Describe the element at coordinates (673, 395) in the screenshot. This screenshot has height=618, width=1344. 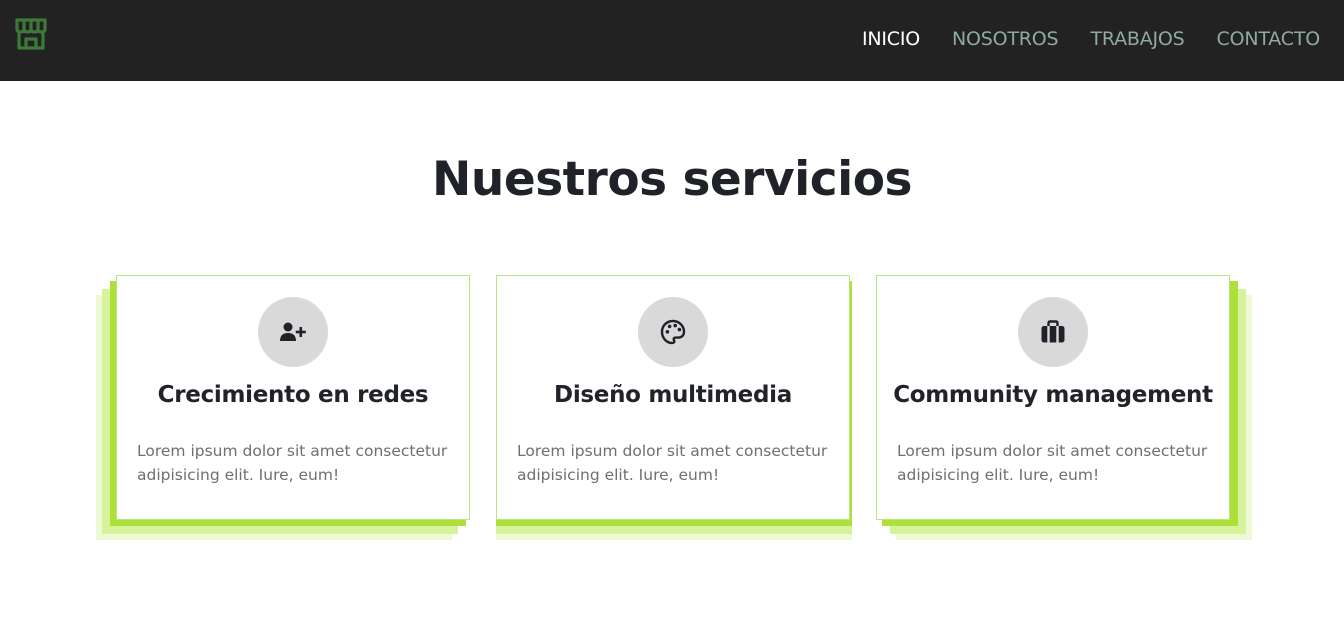
I see `card-title: Diseño multimedia` at that location.